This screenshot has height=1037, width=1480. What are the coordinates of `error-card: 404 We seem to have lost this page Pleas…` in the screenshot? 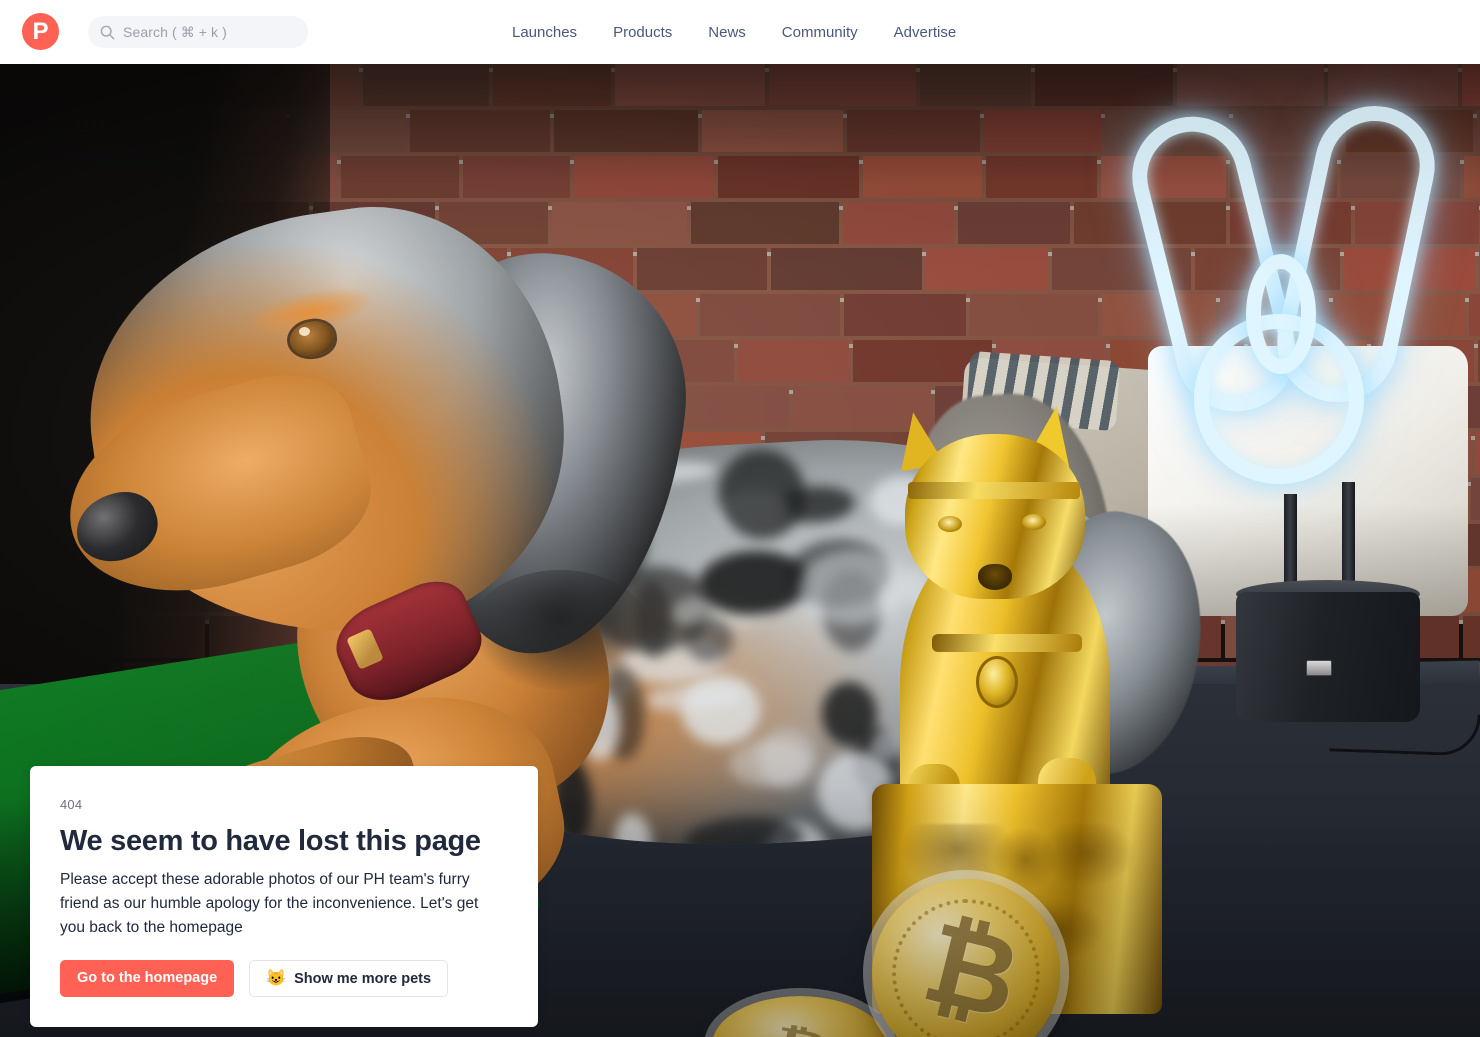 It's located at (284, 897).